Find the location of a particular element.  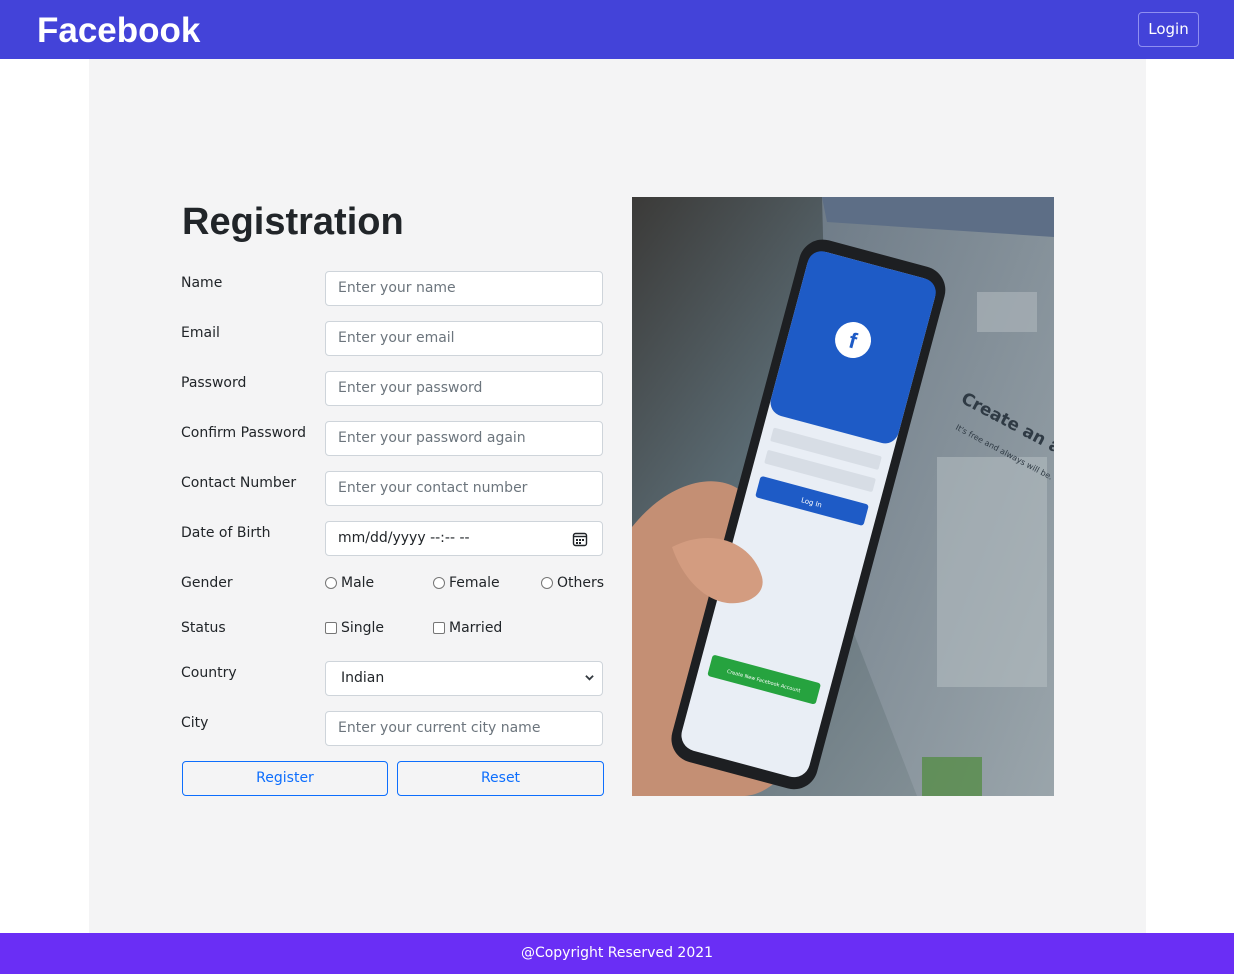

navbar: Facebook Login is located at coordinates (617, 29).